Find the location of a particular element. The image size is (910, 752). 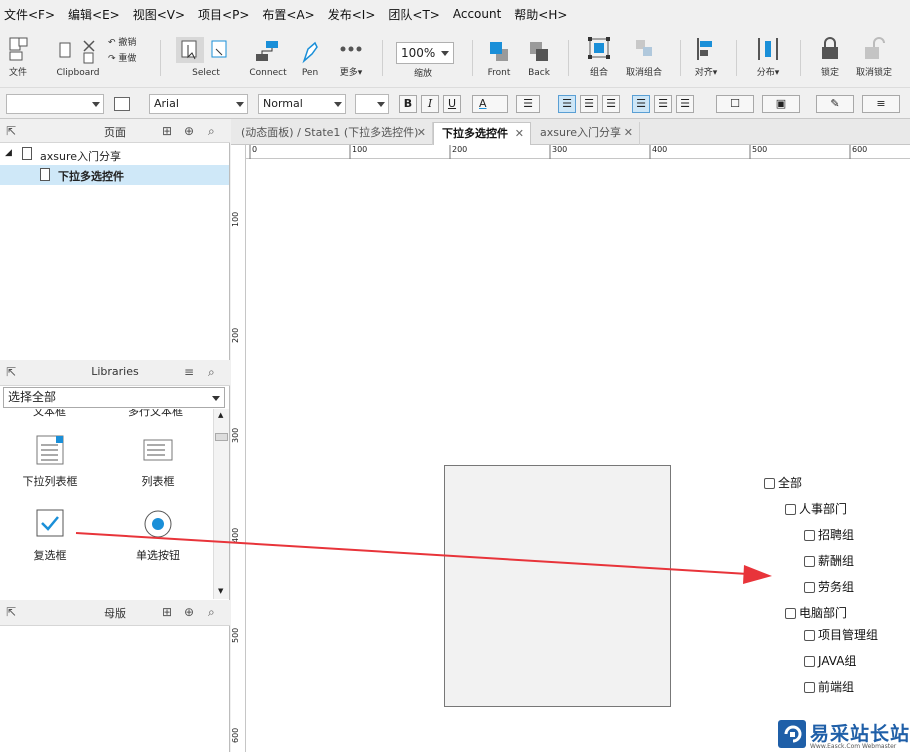

annotation-arrow is located at coordinates (423, 558).